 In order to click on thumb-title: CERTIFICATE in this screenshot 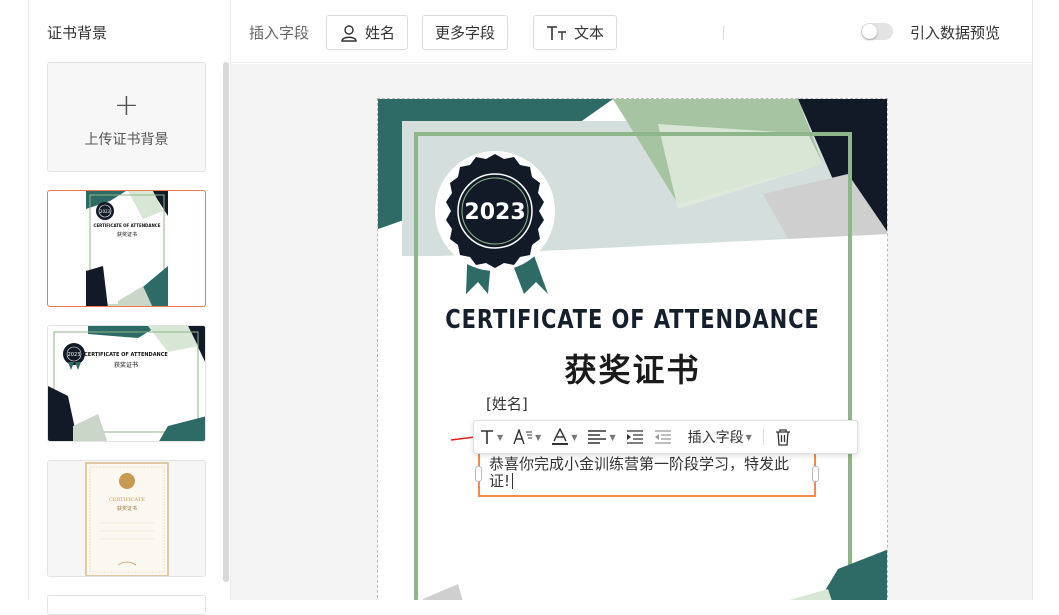, I will do `click(127, 500)`.